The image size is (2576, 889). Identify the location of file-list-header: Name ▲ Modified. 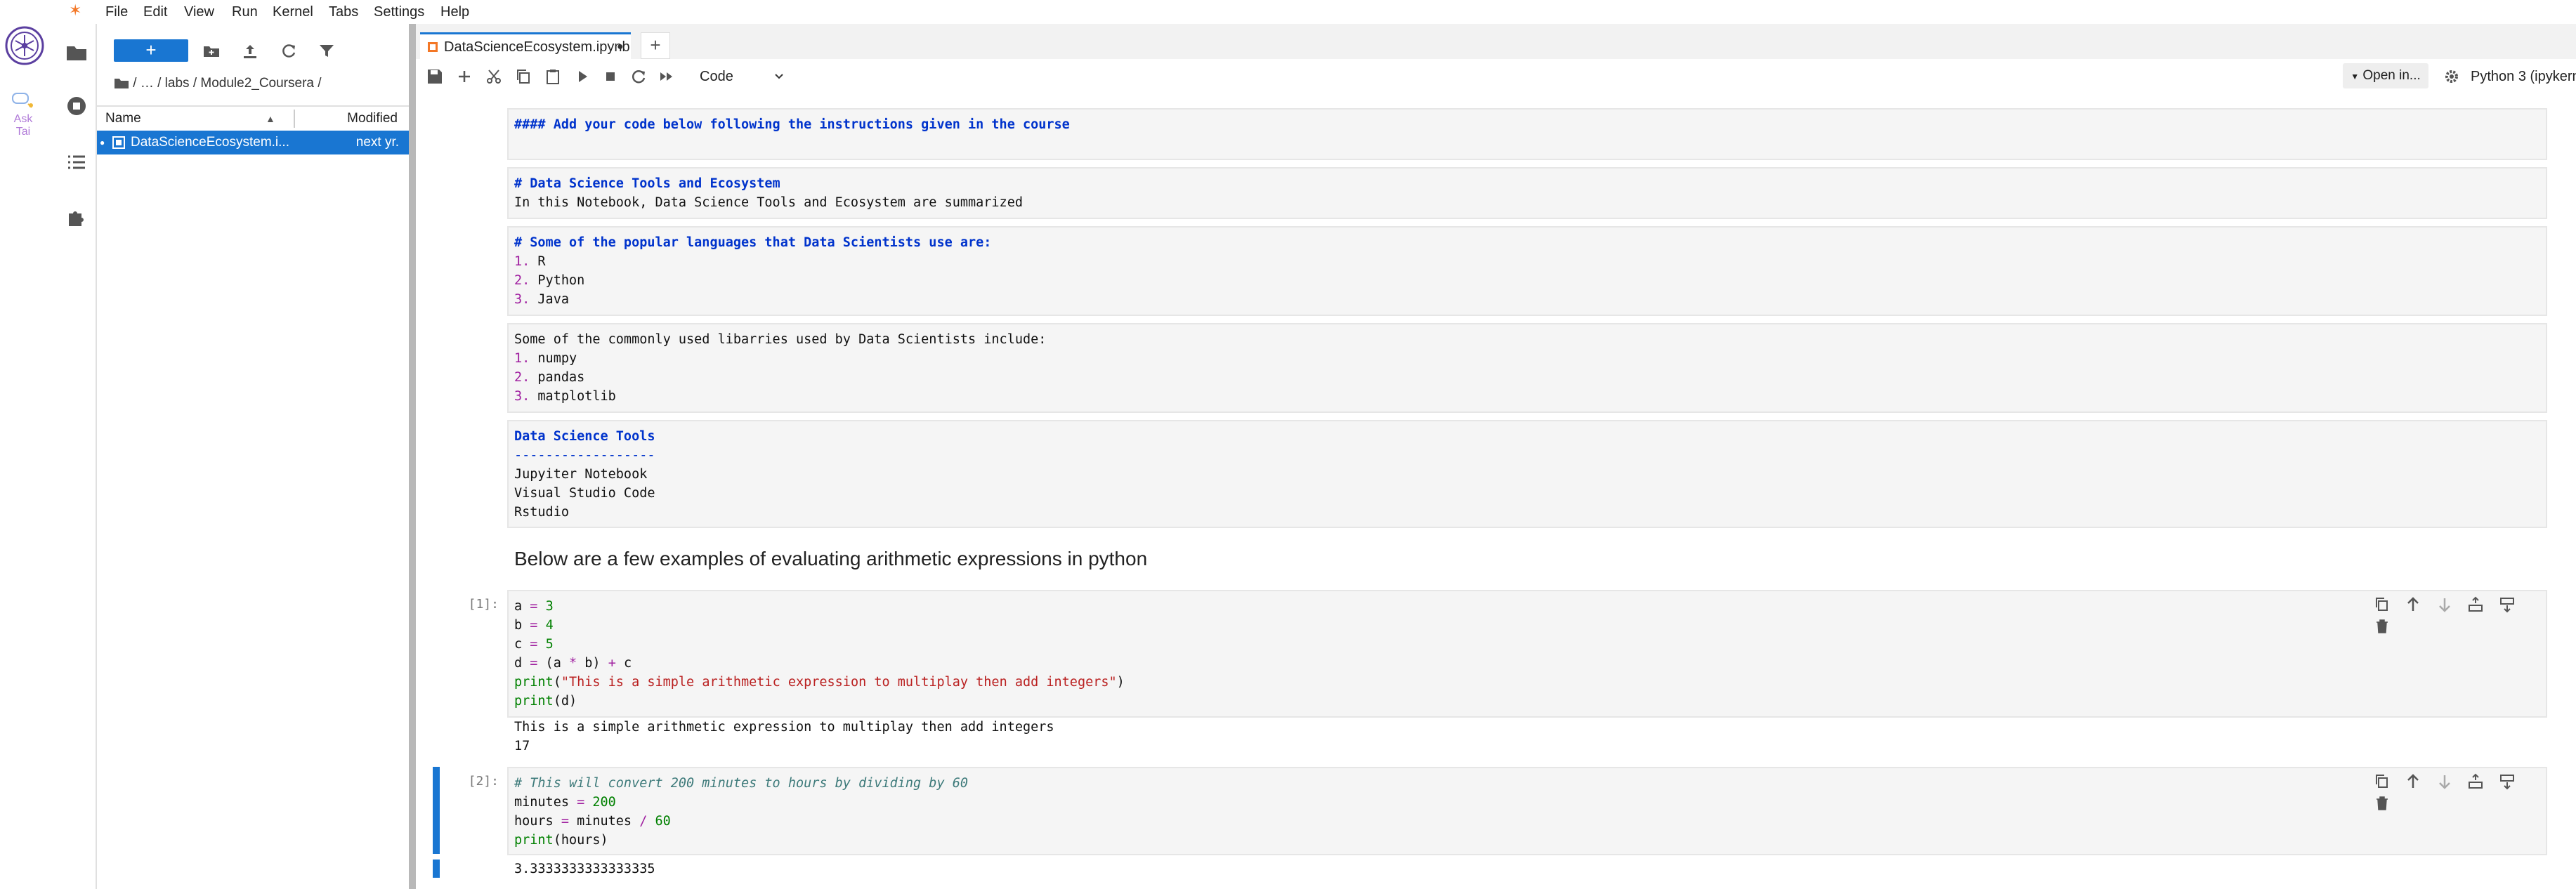
(253, 119).